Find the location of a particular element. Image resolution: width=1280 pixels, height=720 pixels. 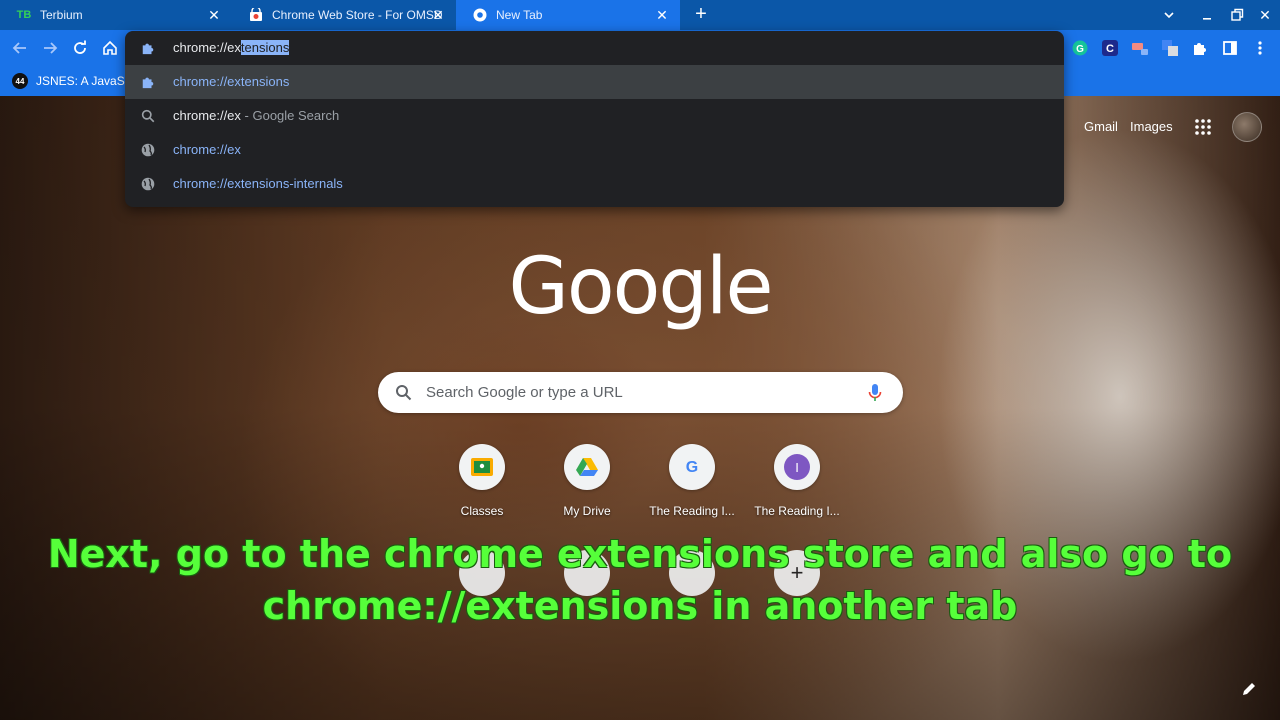

autocomplete-selection: tensions is located at coordinates (265, 47).